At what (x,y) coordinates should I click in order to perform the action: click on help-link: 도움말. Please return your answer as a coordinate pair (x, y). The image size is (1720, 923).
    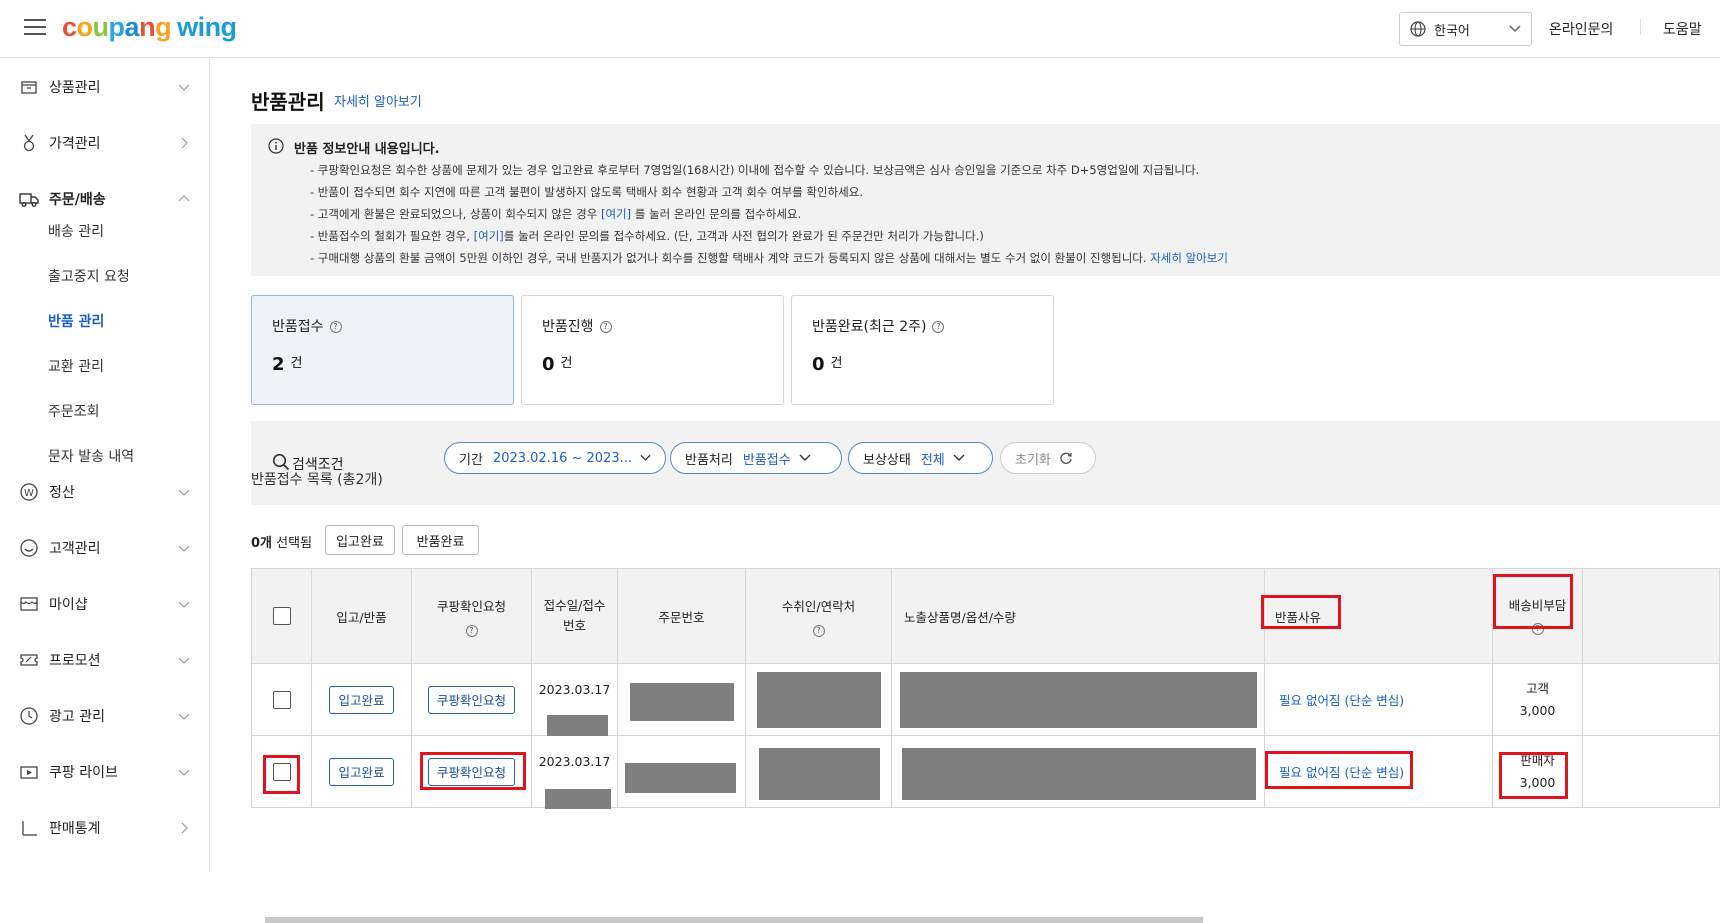
    Looking at the image, I should click on (1682, 29).